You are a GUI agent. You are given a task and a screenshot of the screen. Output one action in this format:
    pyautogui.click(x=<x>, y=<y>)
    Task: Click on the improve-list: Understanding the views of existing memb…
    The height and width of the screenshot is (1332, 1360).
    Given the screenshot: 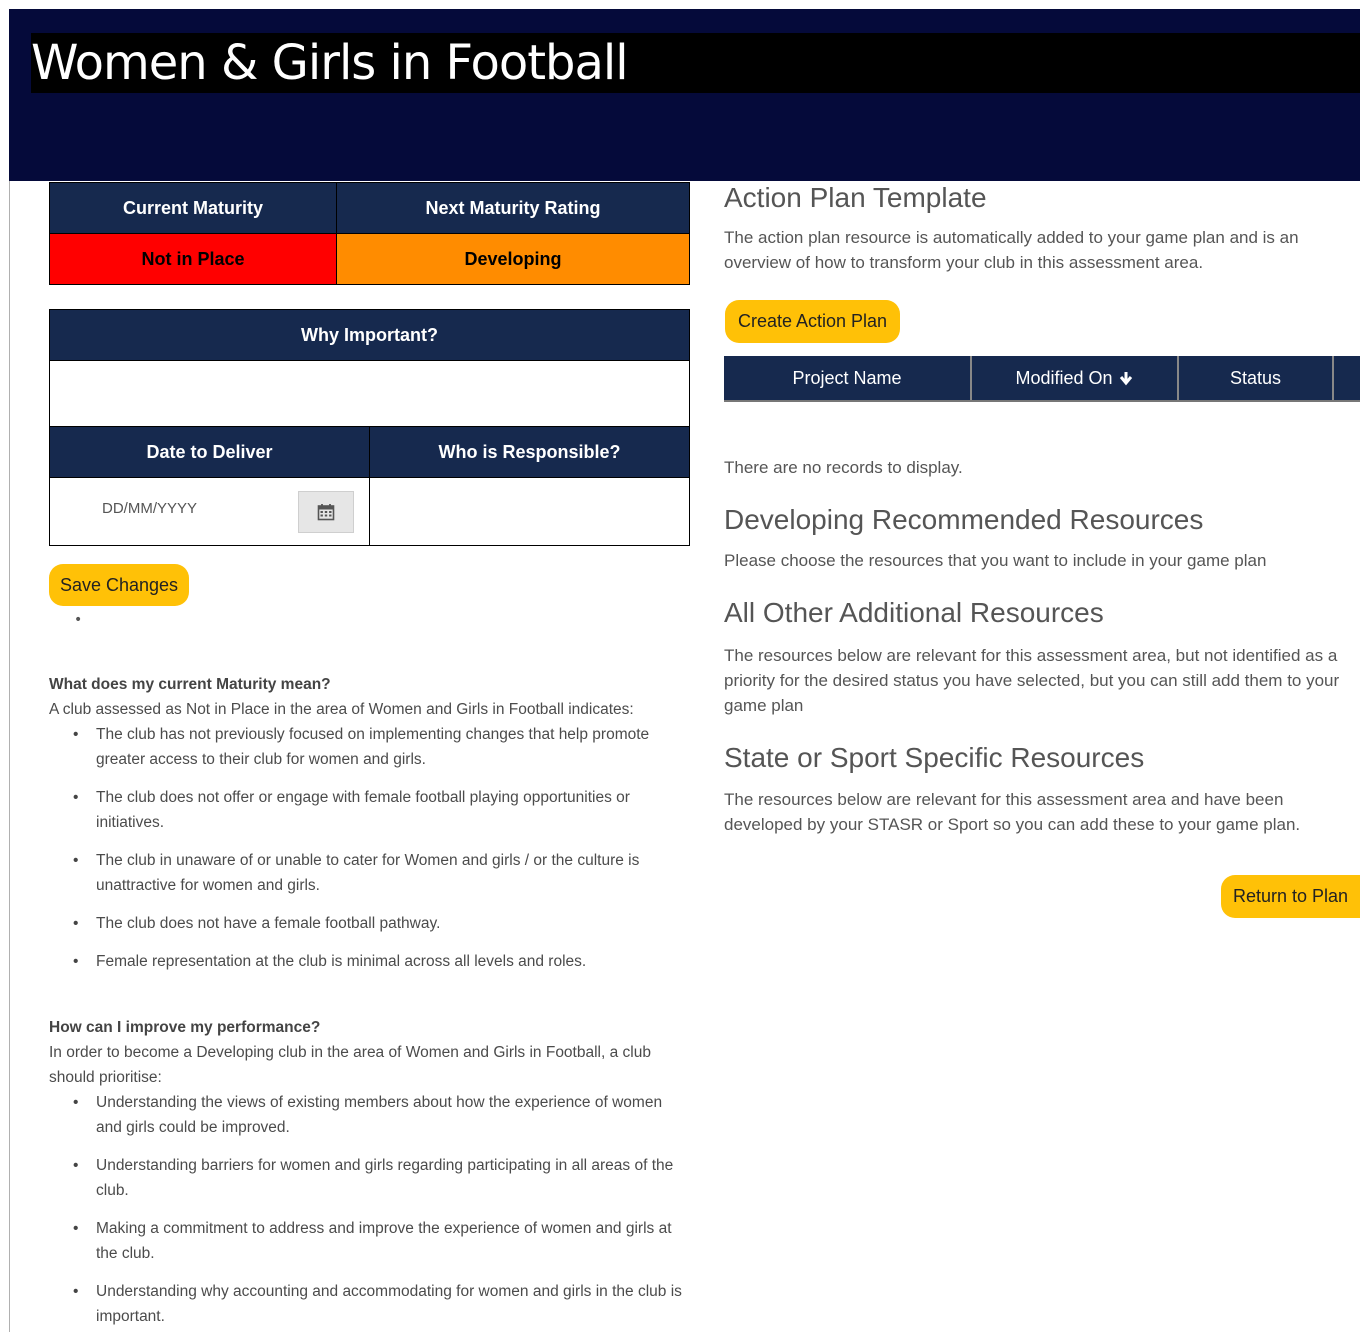 What is the action you would take?
    pyautogui.click(x=370, y=1209)
    